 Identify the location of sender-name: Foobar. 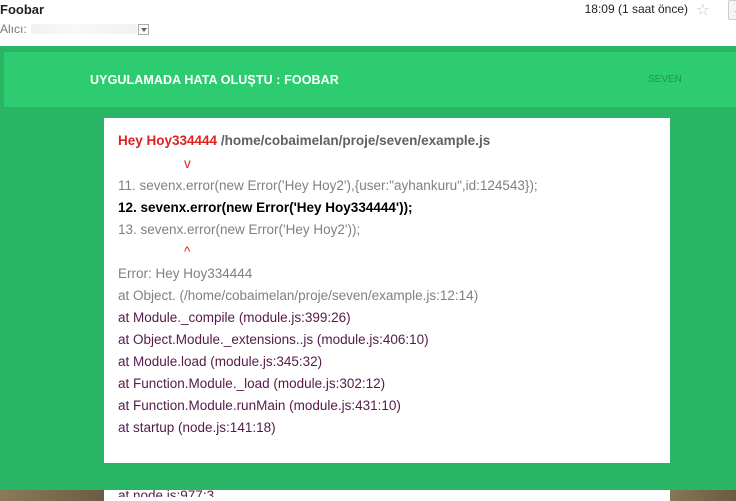
(22, 9).